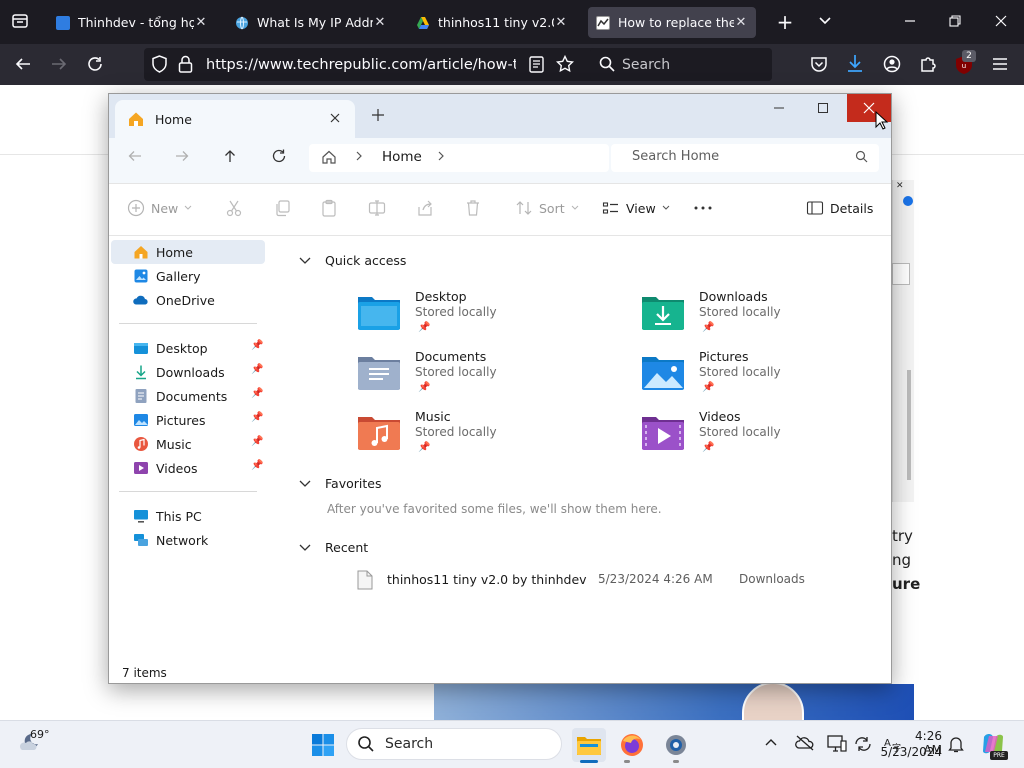 The height and width of the screenshot is (768, 1024). What do you see at coordinates (839, 208) in the screenshot?
I see `details-button: Details` at bounding box center [839, 208].